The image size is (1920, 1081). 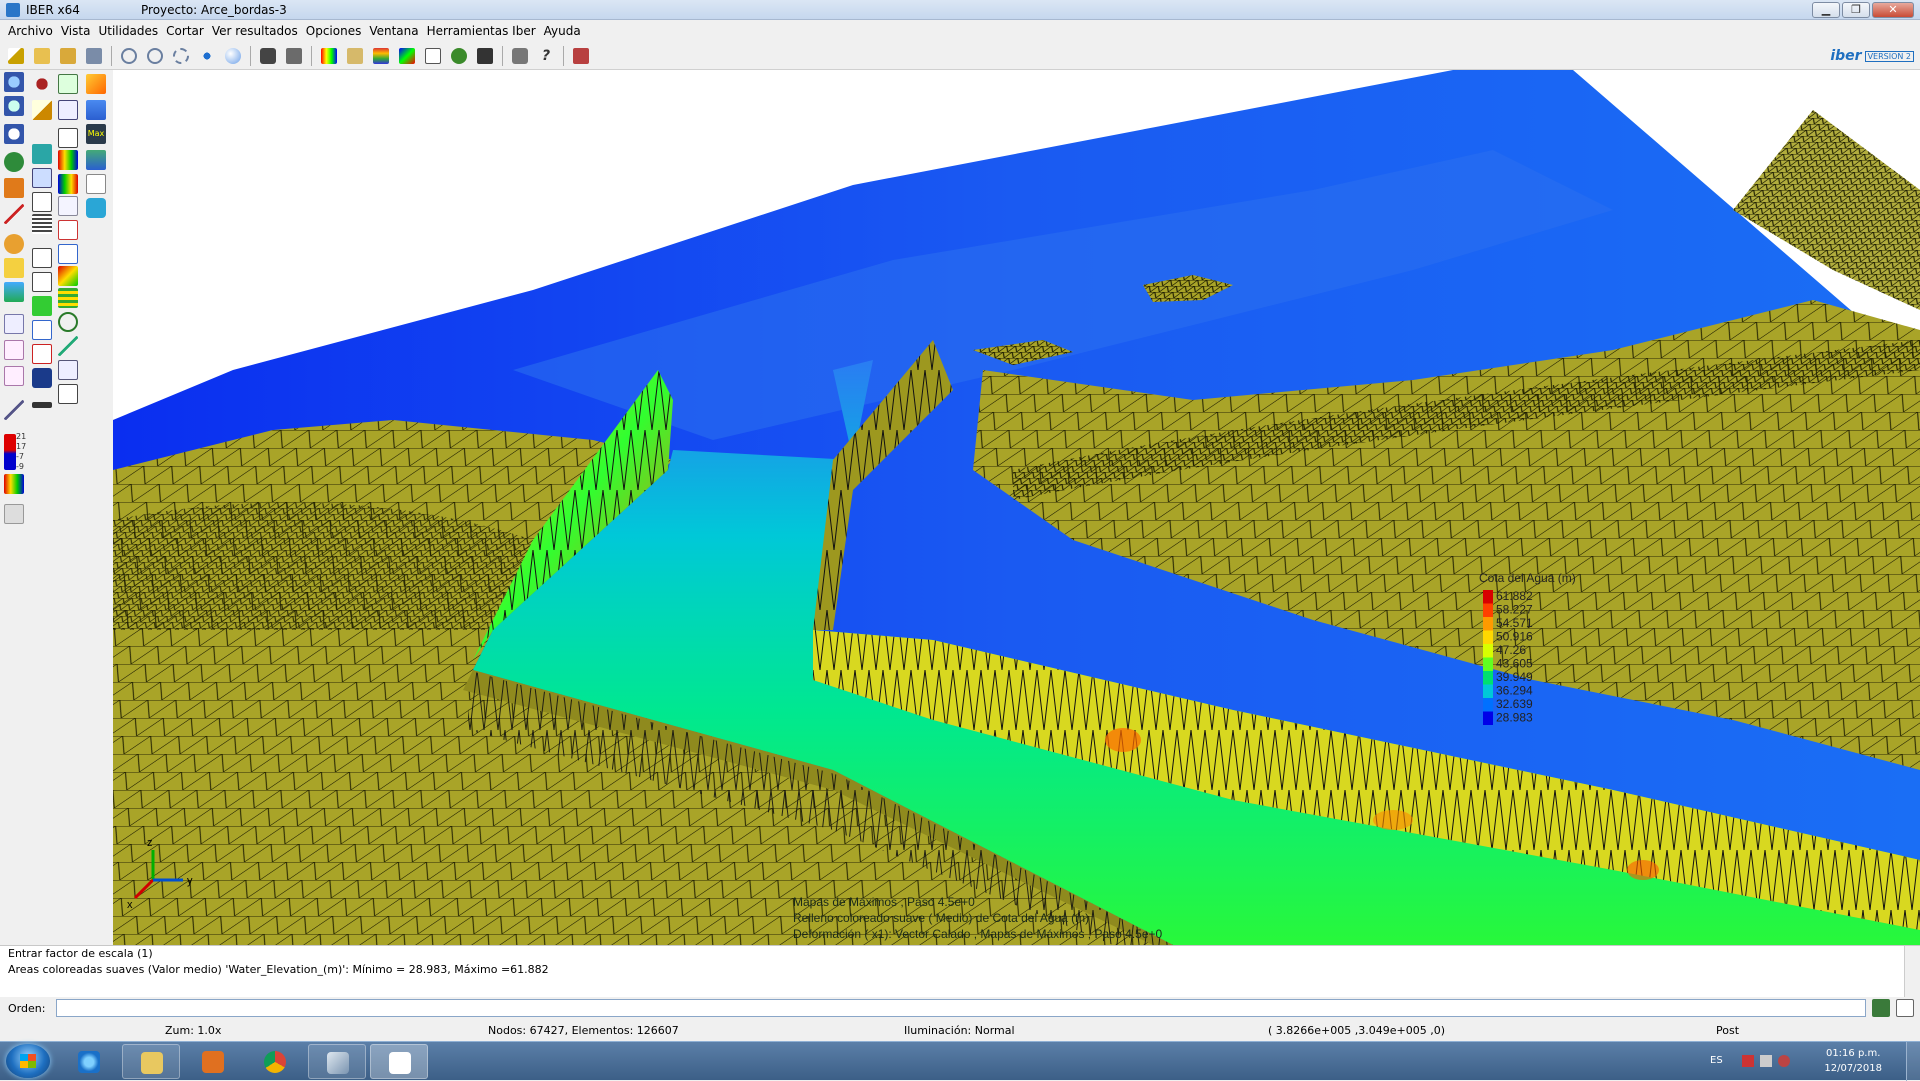 I want to click on stripes-icon, so click(x=68, y=298).